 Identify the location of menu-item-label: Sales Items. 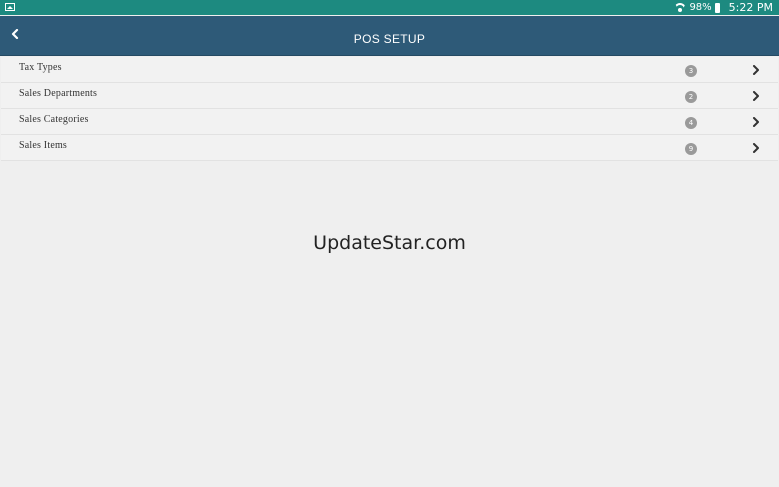
(43, 145).